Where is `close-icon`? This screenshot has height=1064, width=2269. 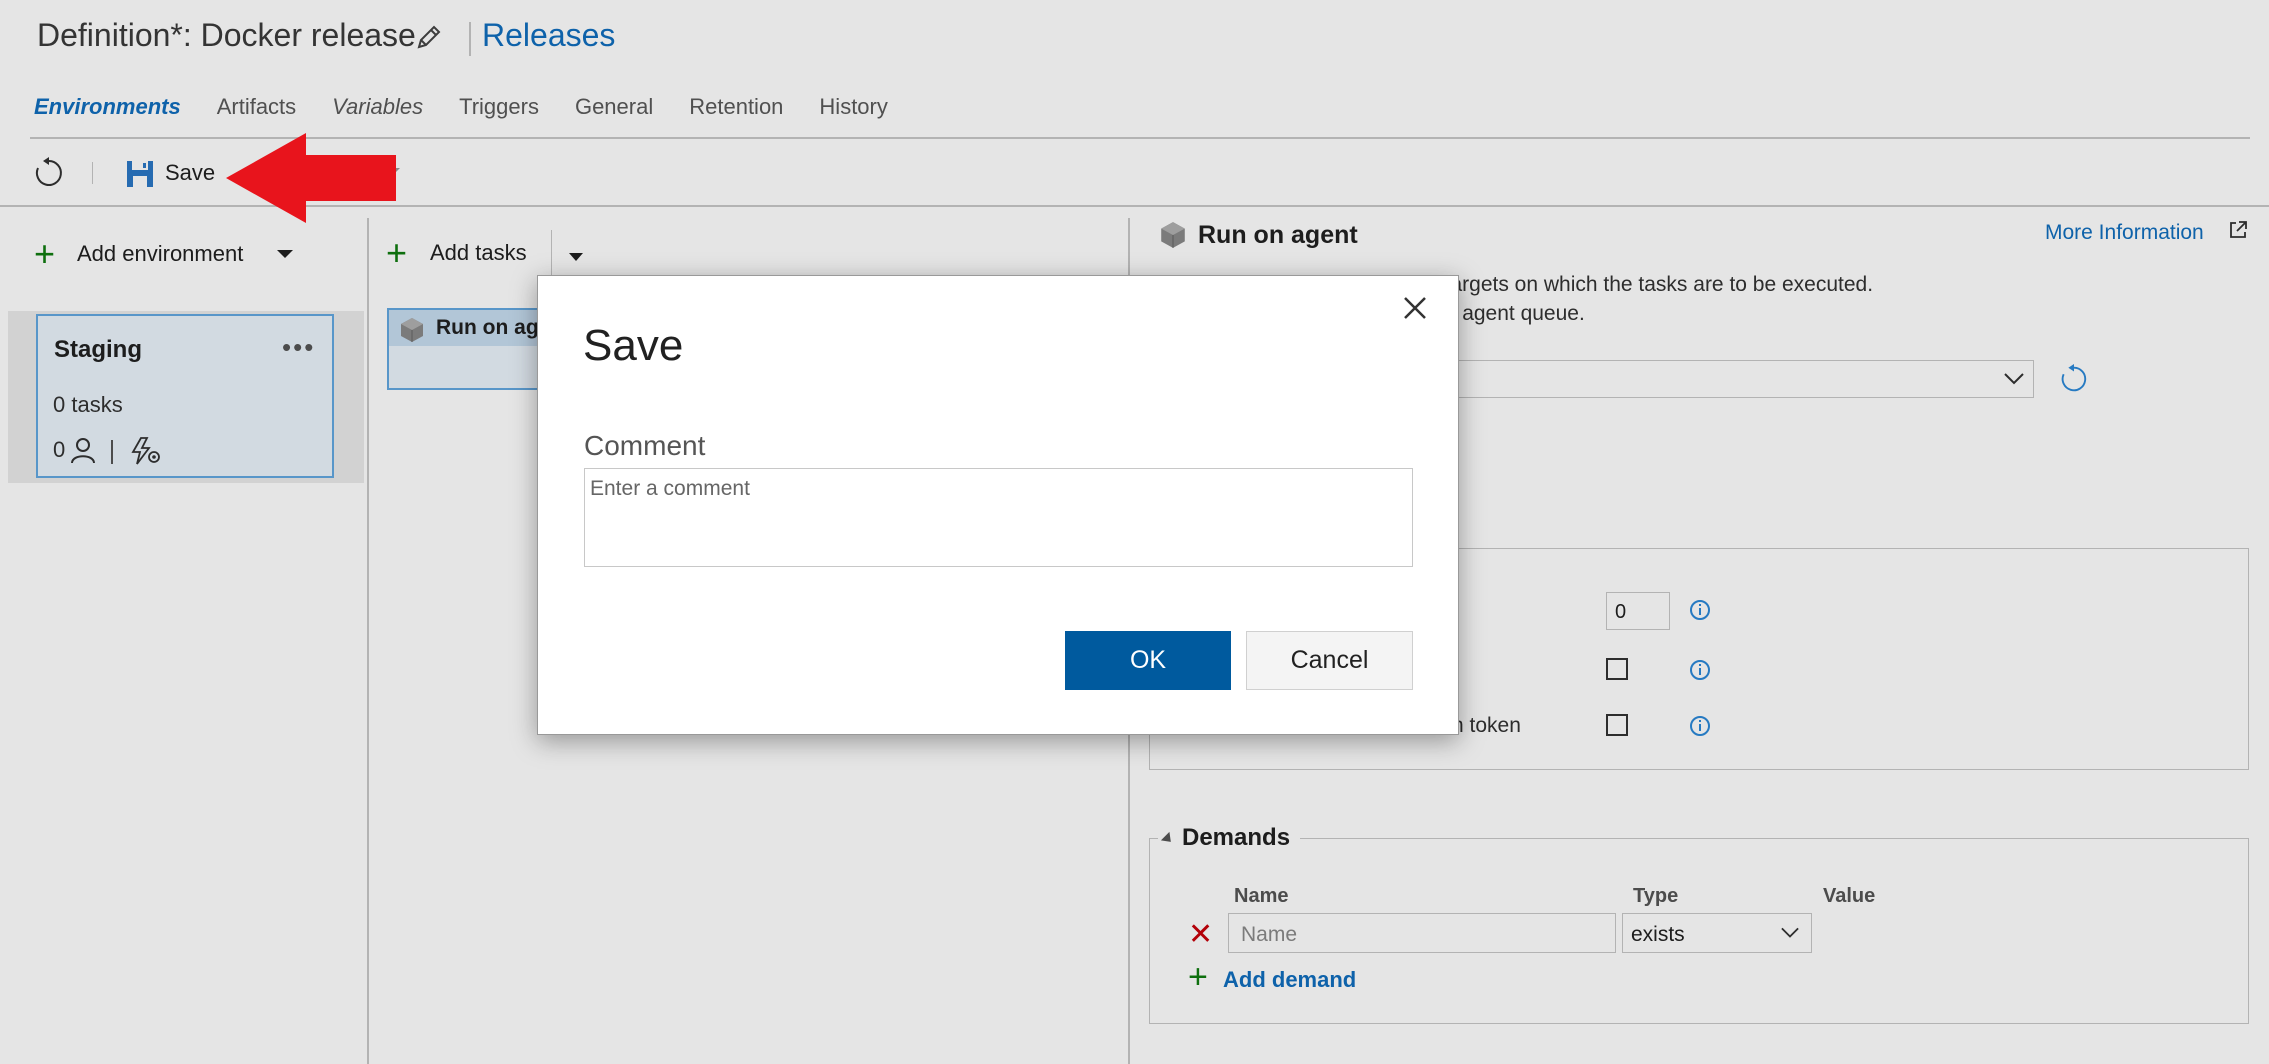
close-icon is located at coordinates (1415, 308).